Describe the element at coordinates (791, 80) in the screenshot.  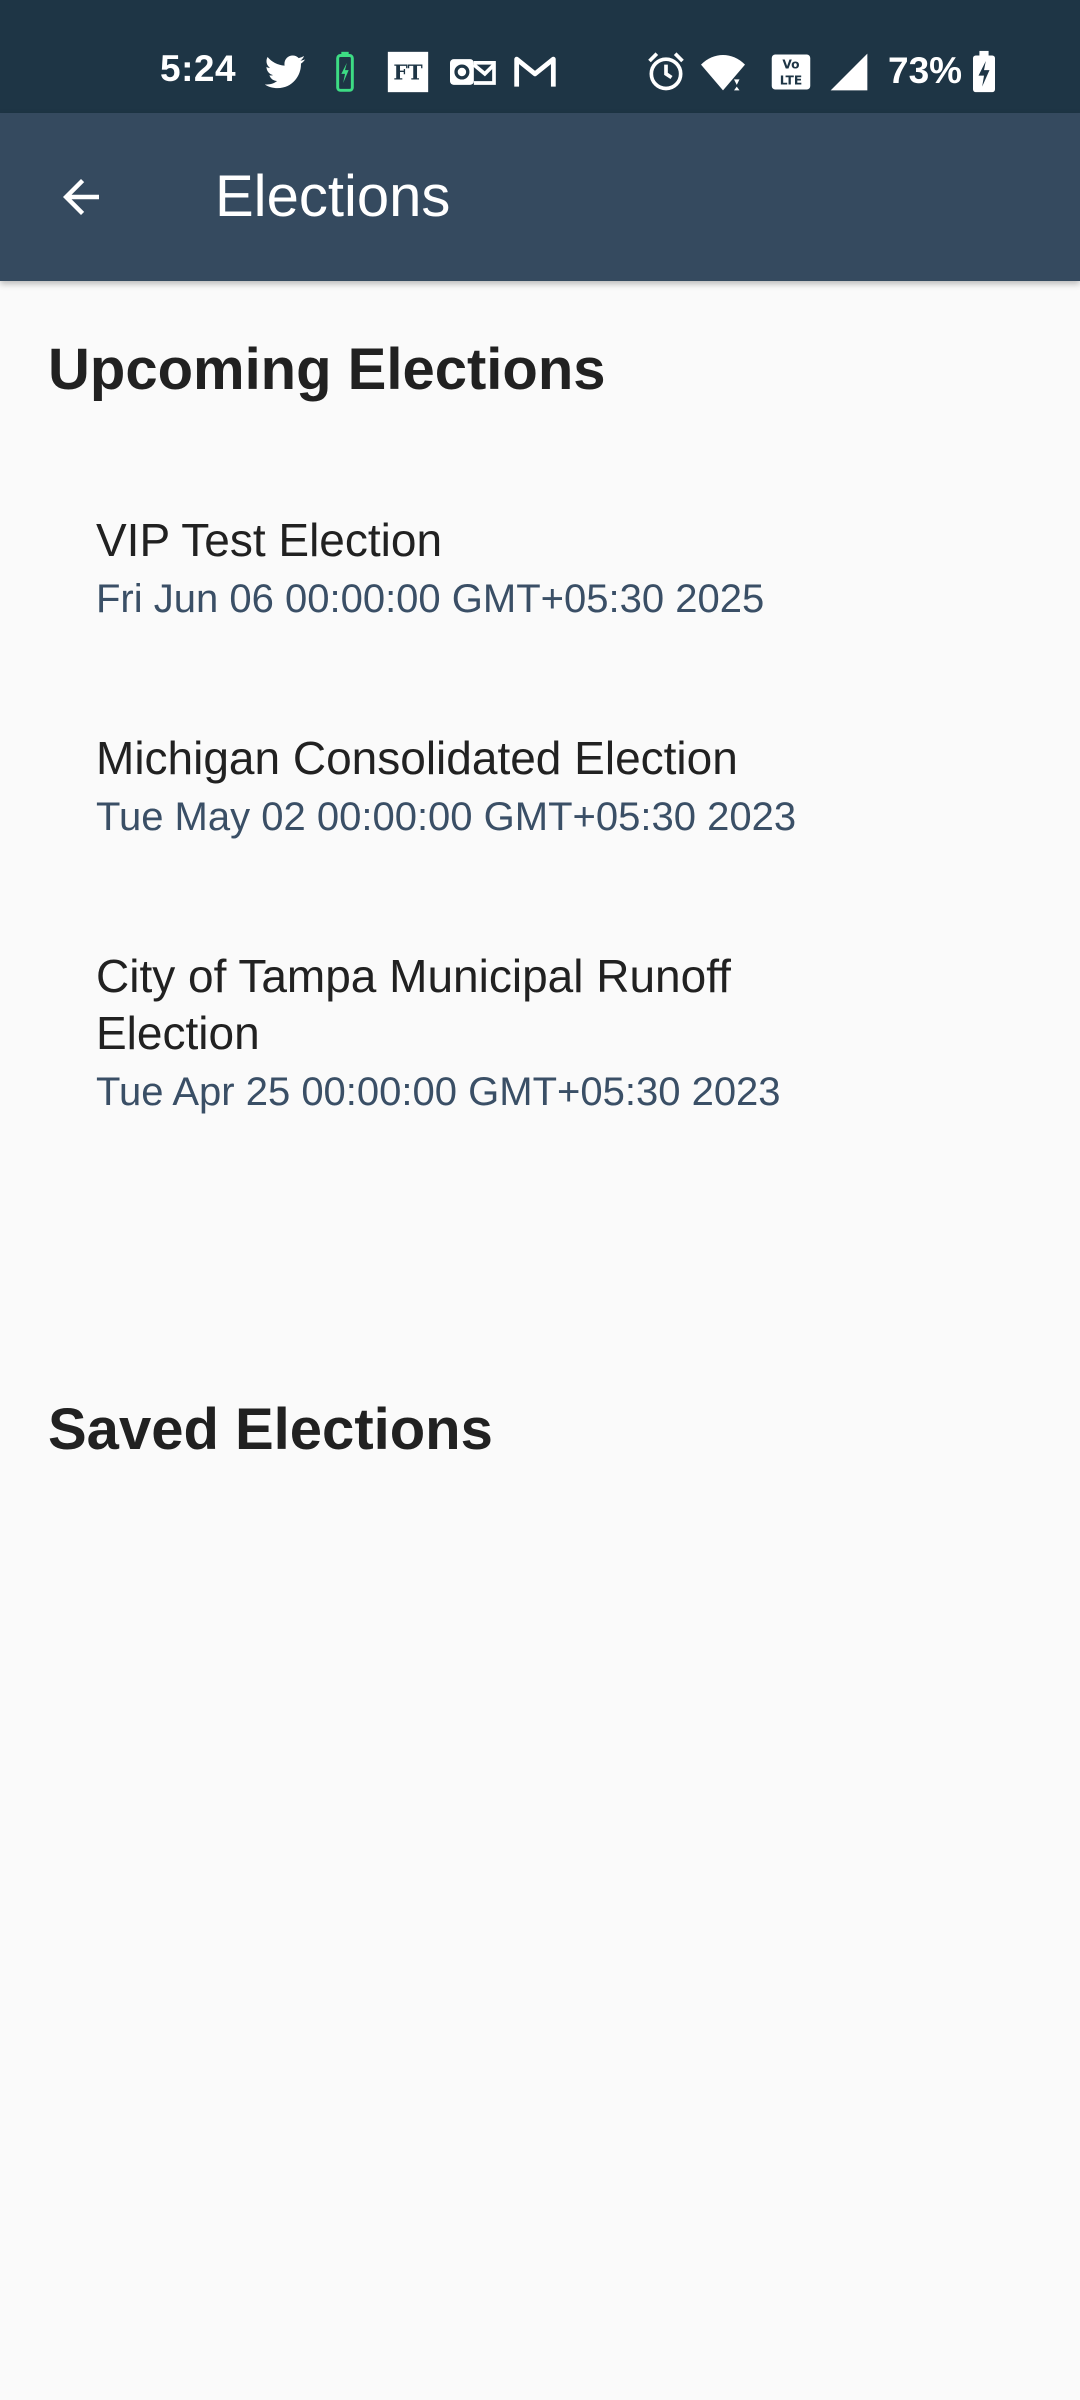
I see `svg-text: LTE` at that location.